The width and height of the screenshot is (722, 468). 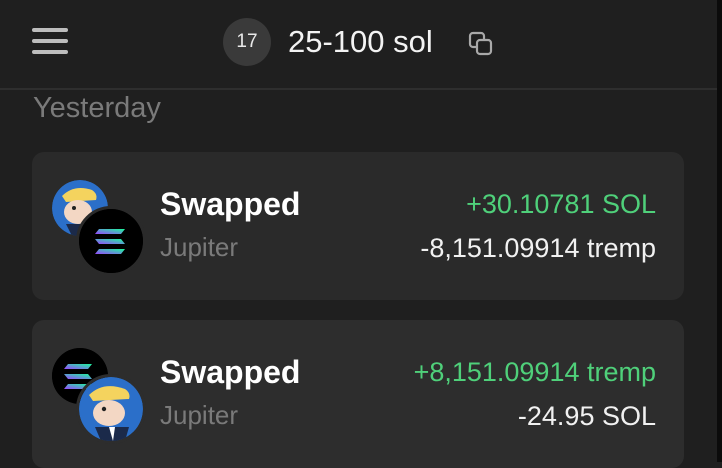 I want to click on amount-received: +30.10781 SOL, so click(x=561, y=204).